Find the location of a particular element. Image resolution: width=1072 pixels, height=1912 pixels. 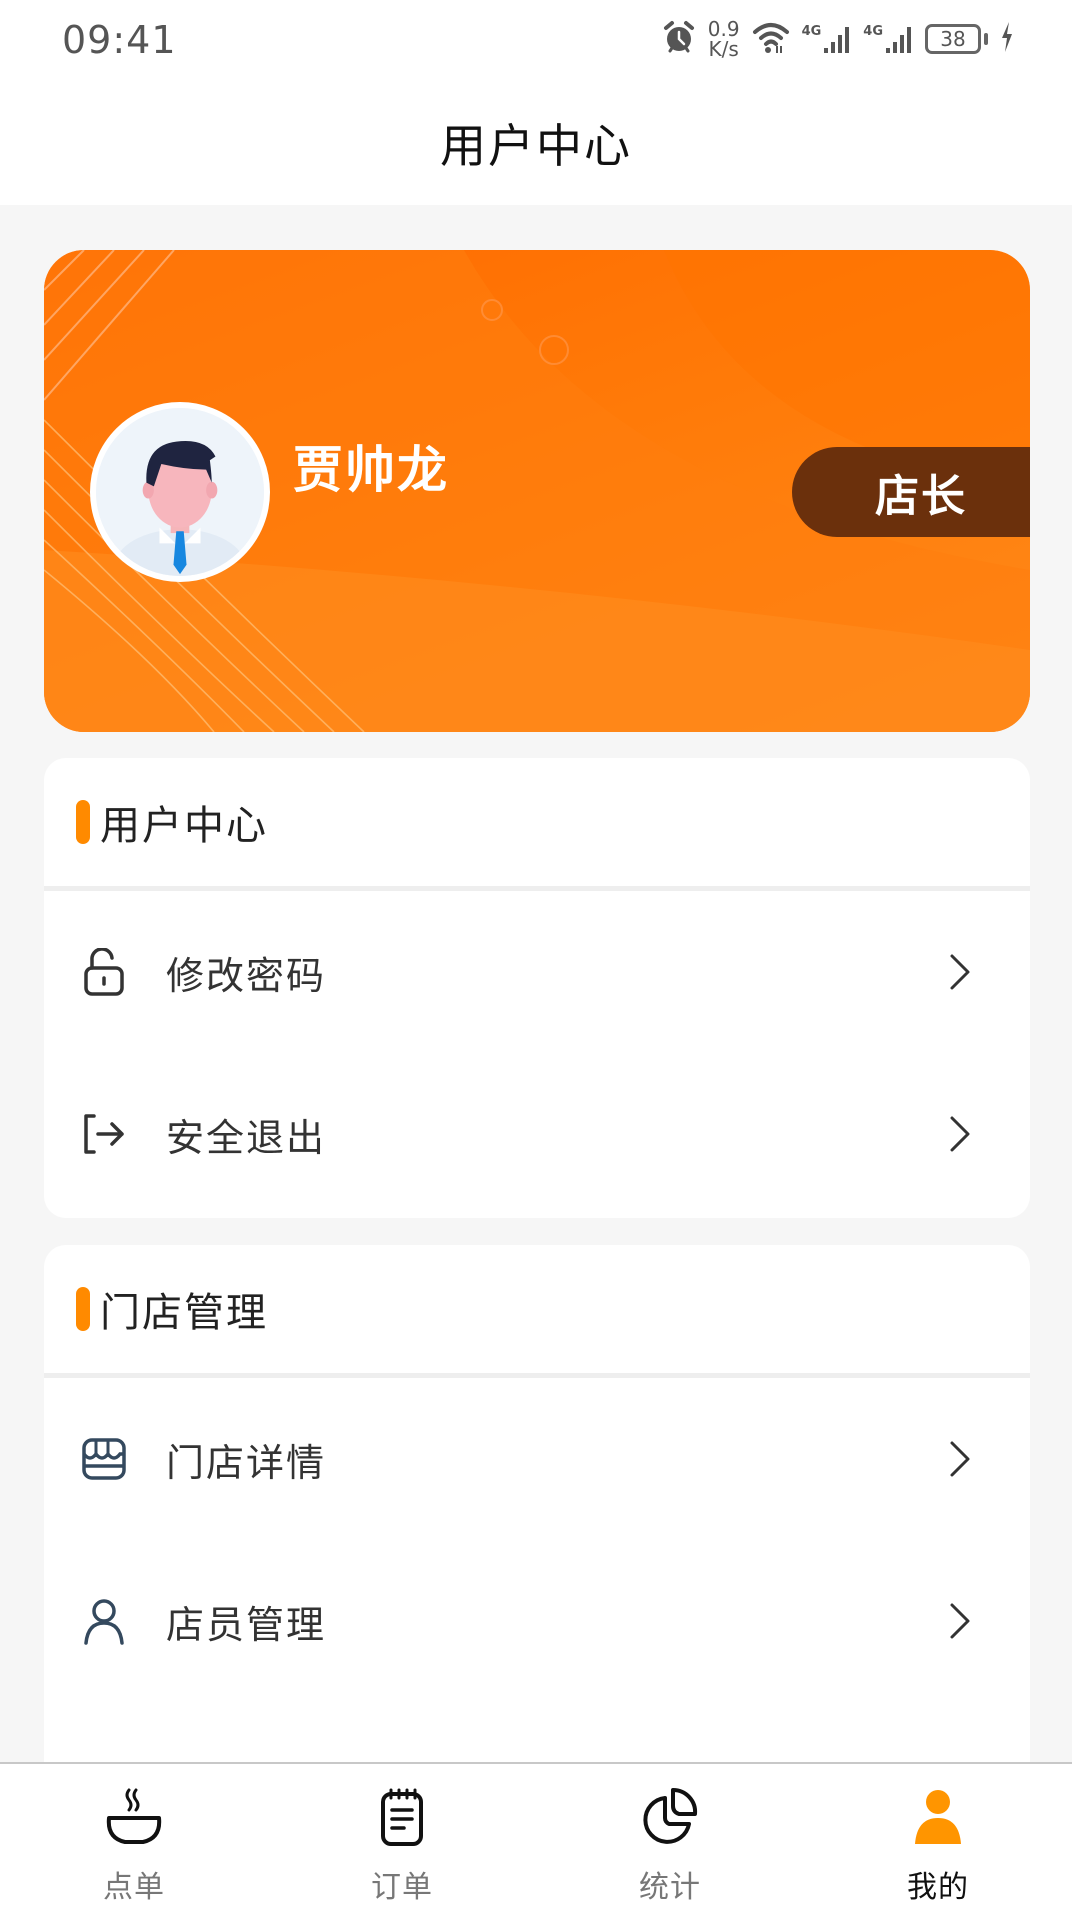

role-badge: 店长 is located at coordinates (911, 492).